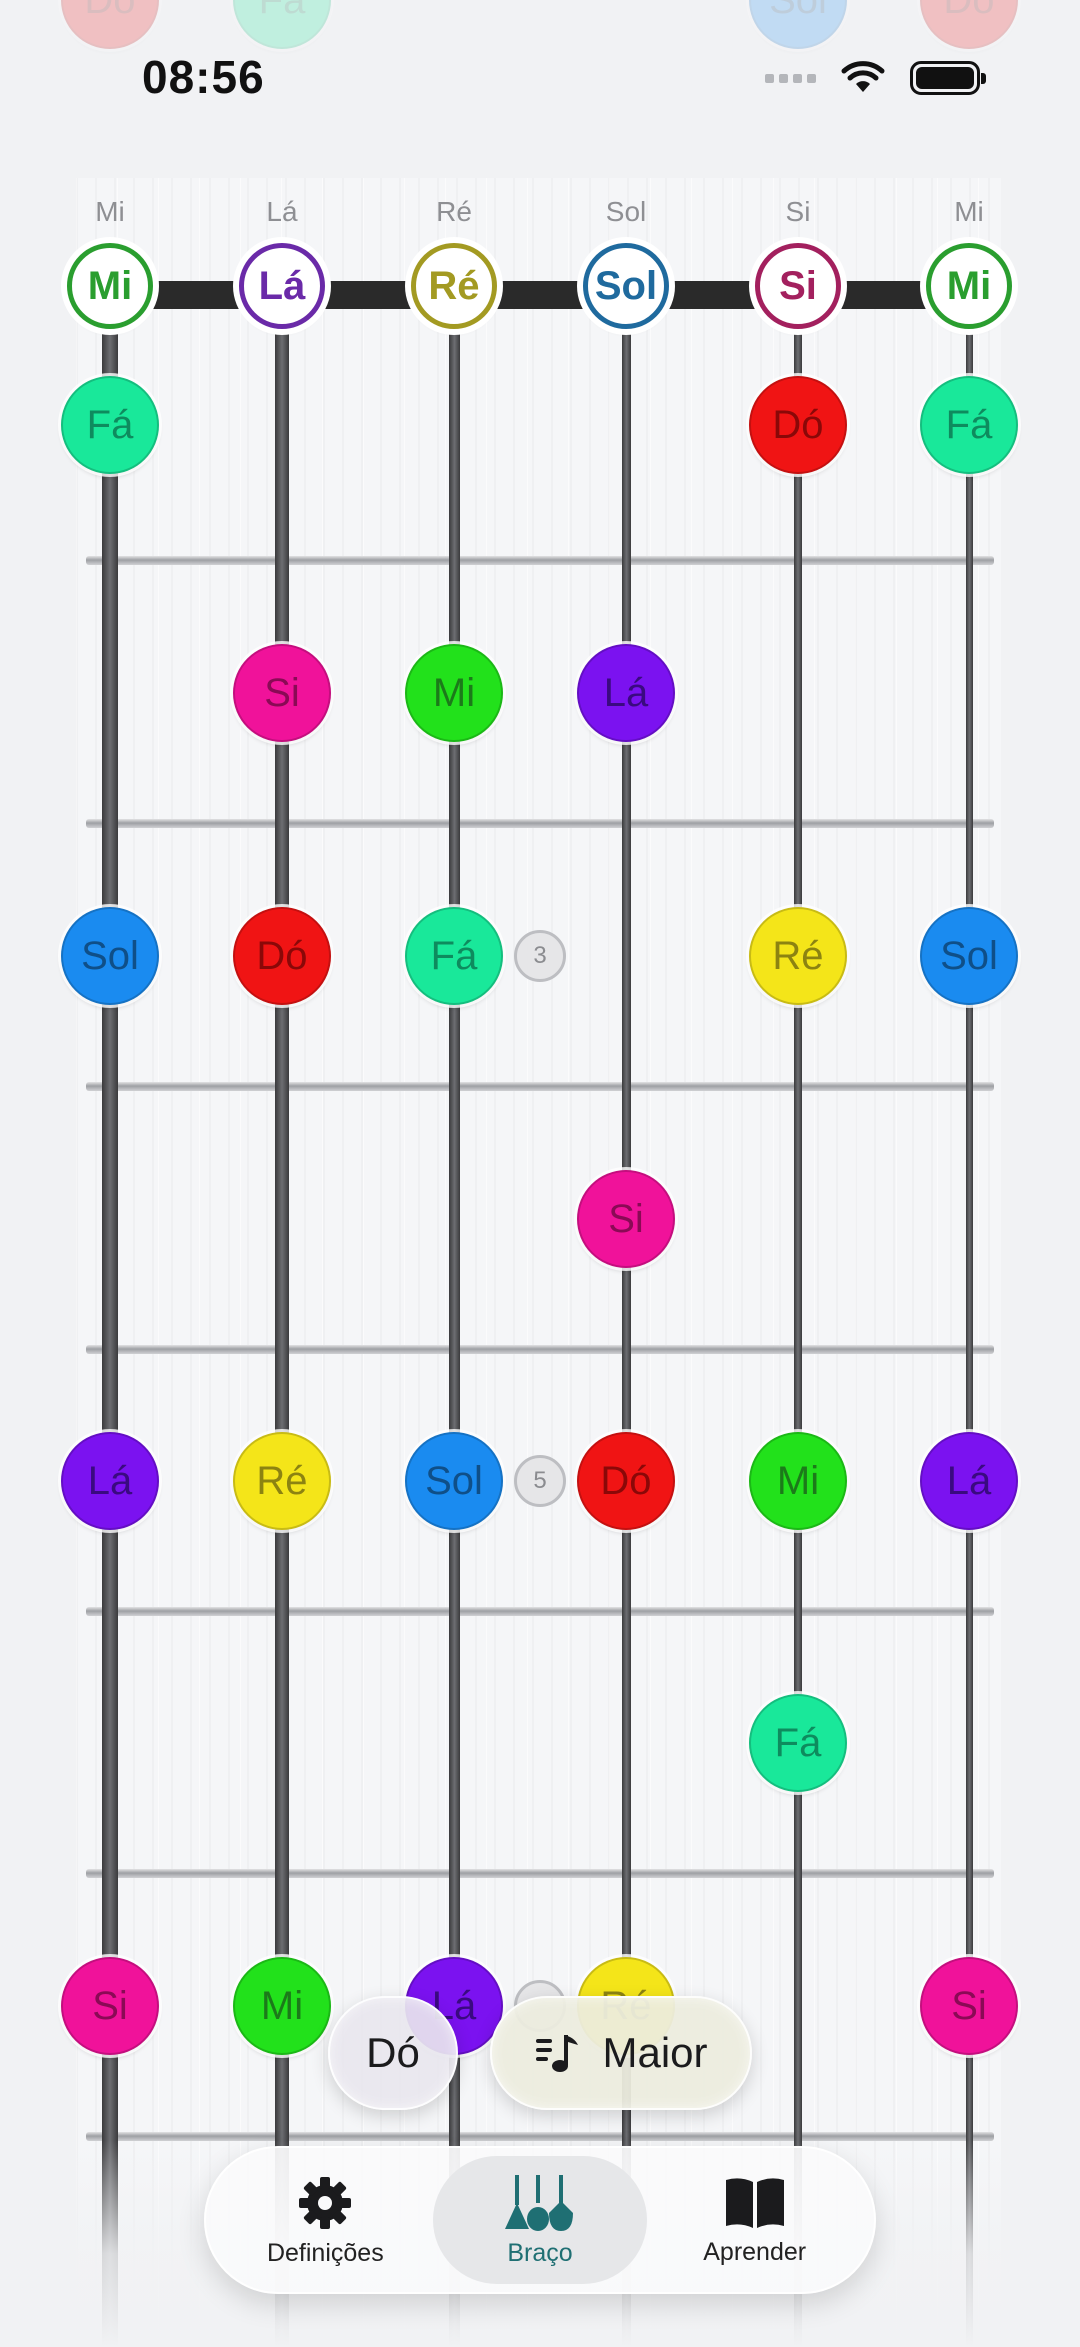 The image size is (1080, 2347). Describe the element at coordinates (540, 956) in the screenshot. I see `fret-marker: 3` at that location.